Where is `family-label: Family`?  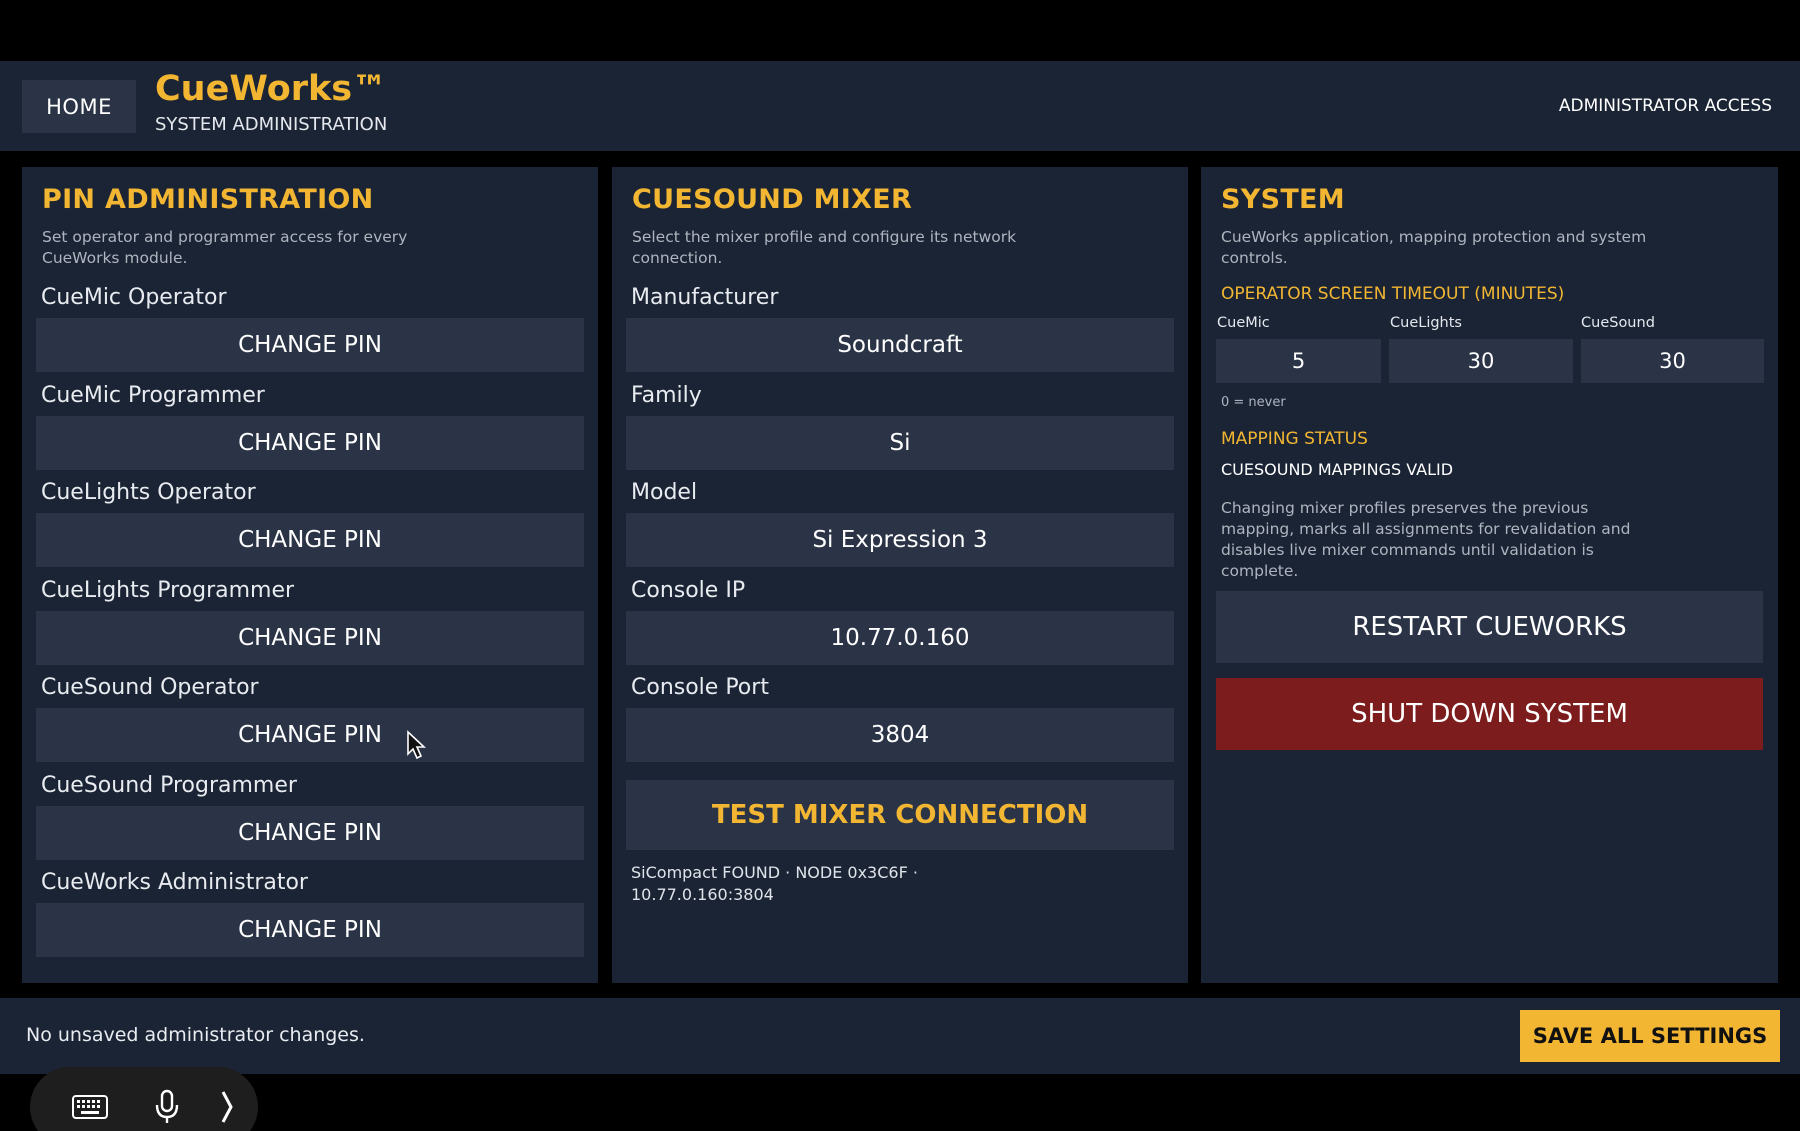
family-label: Family is located at coordinates (666, 395).